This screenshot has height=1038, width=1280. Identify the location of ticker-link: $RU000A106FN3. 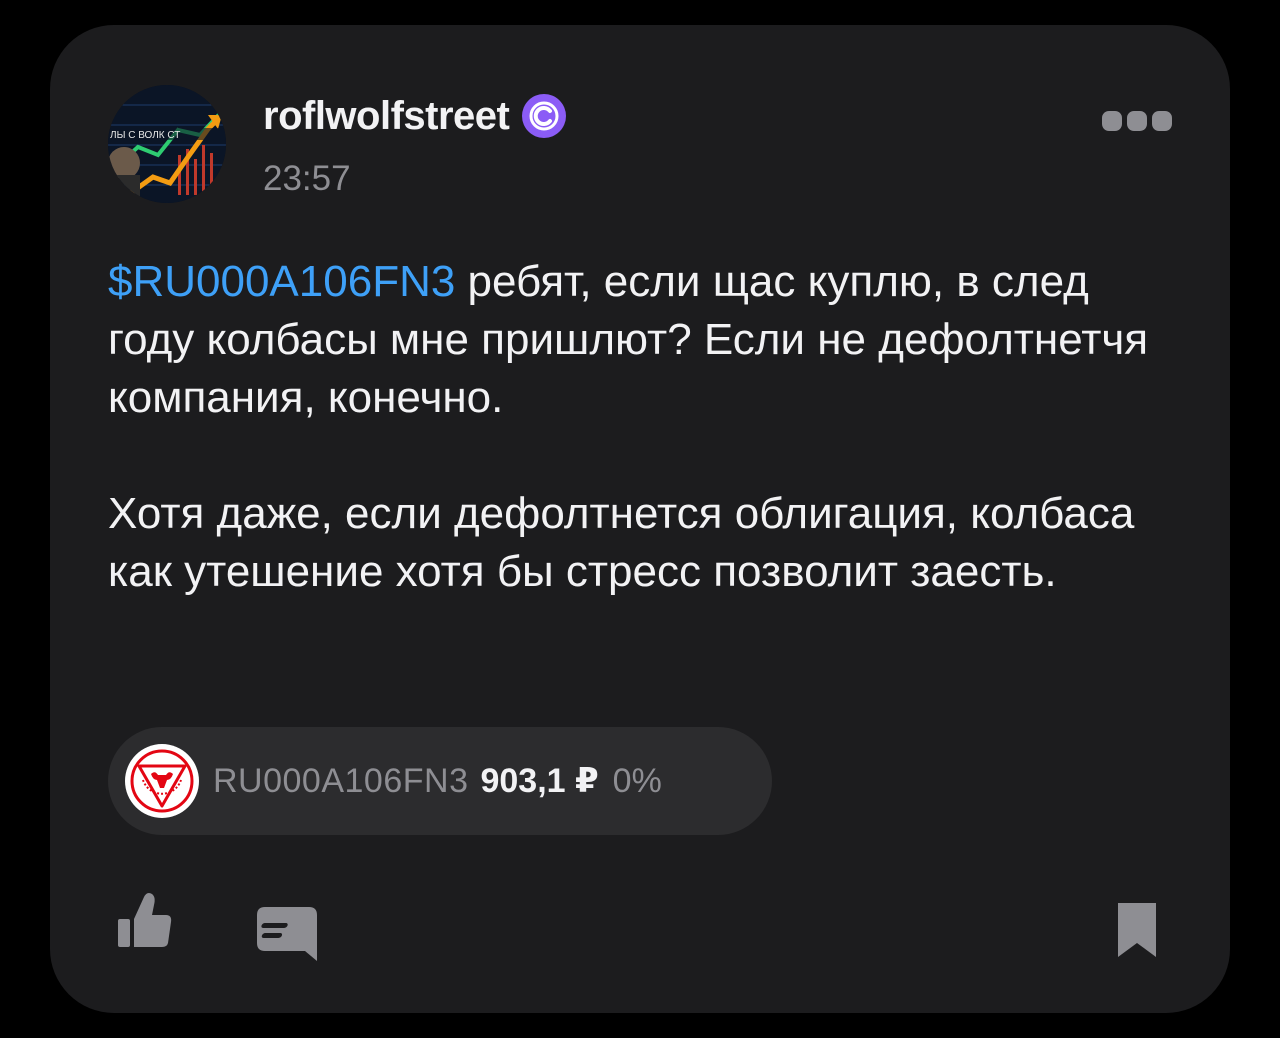
(281, 281).